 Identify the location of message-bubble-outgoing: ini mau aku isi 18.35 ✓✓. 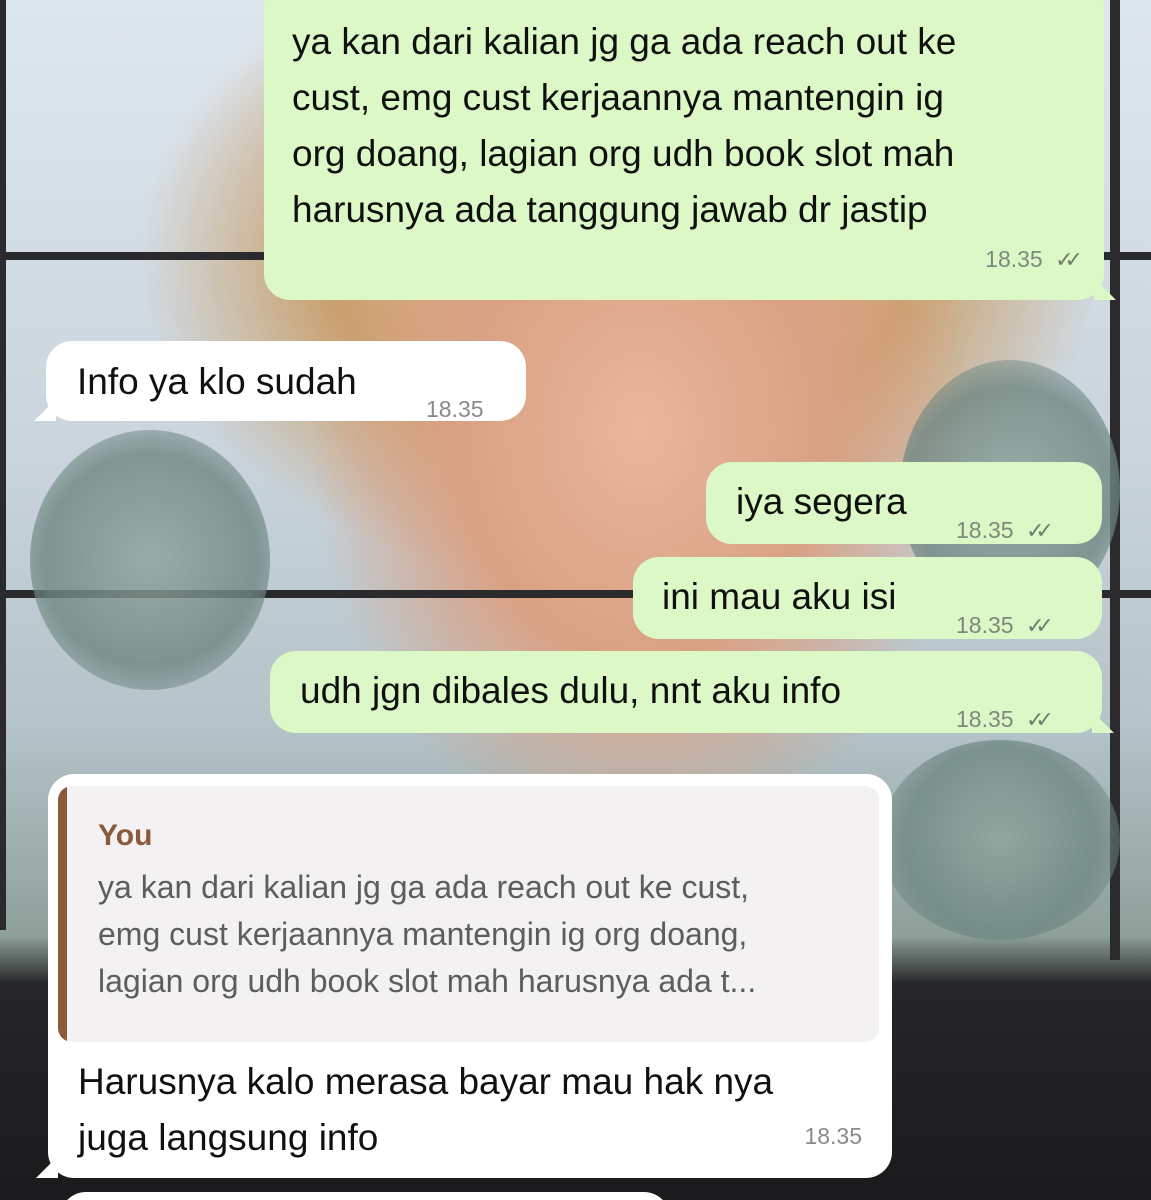
(867, 598).